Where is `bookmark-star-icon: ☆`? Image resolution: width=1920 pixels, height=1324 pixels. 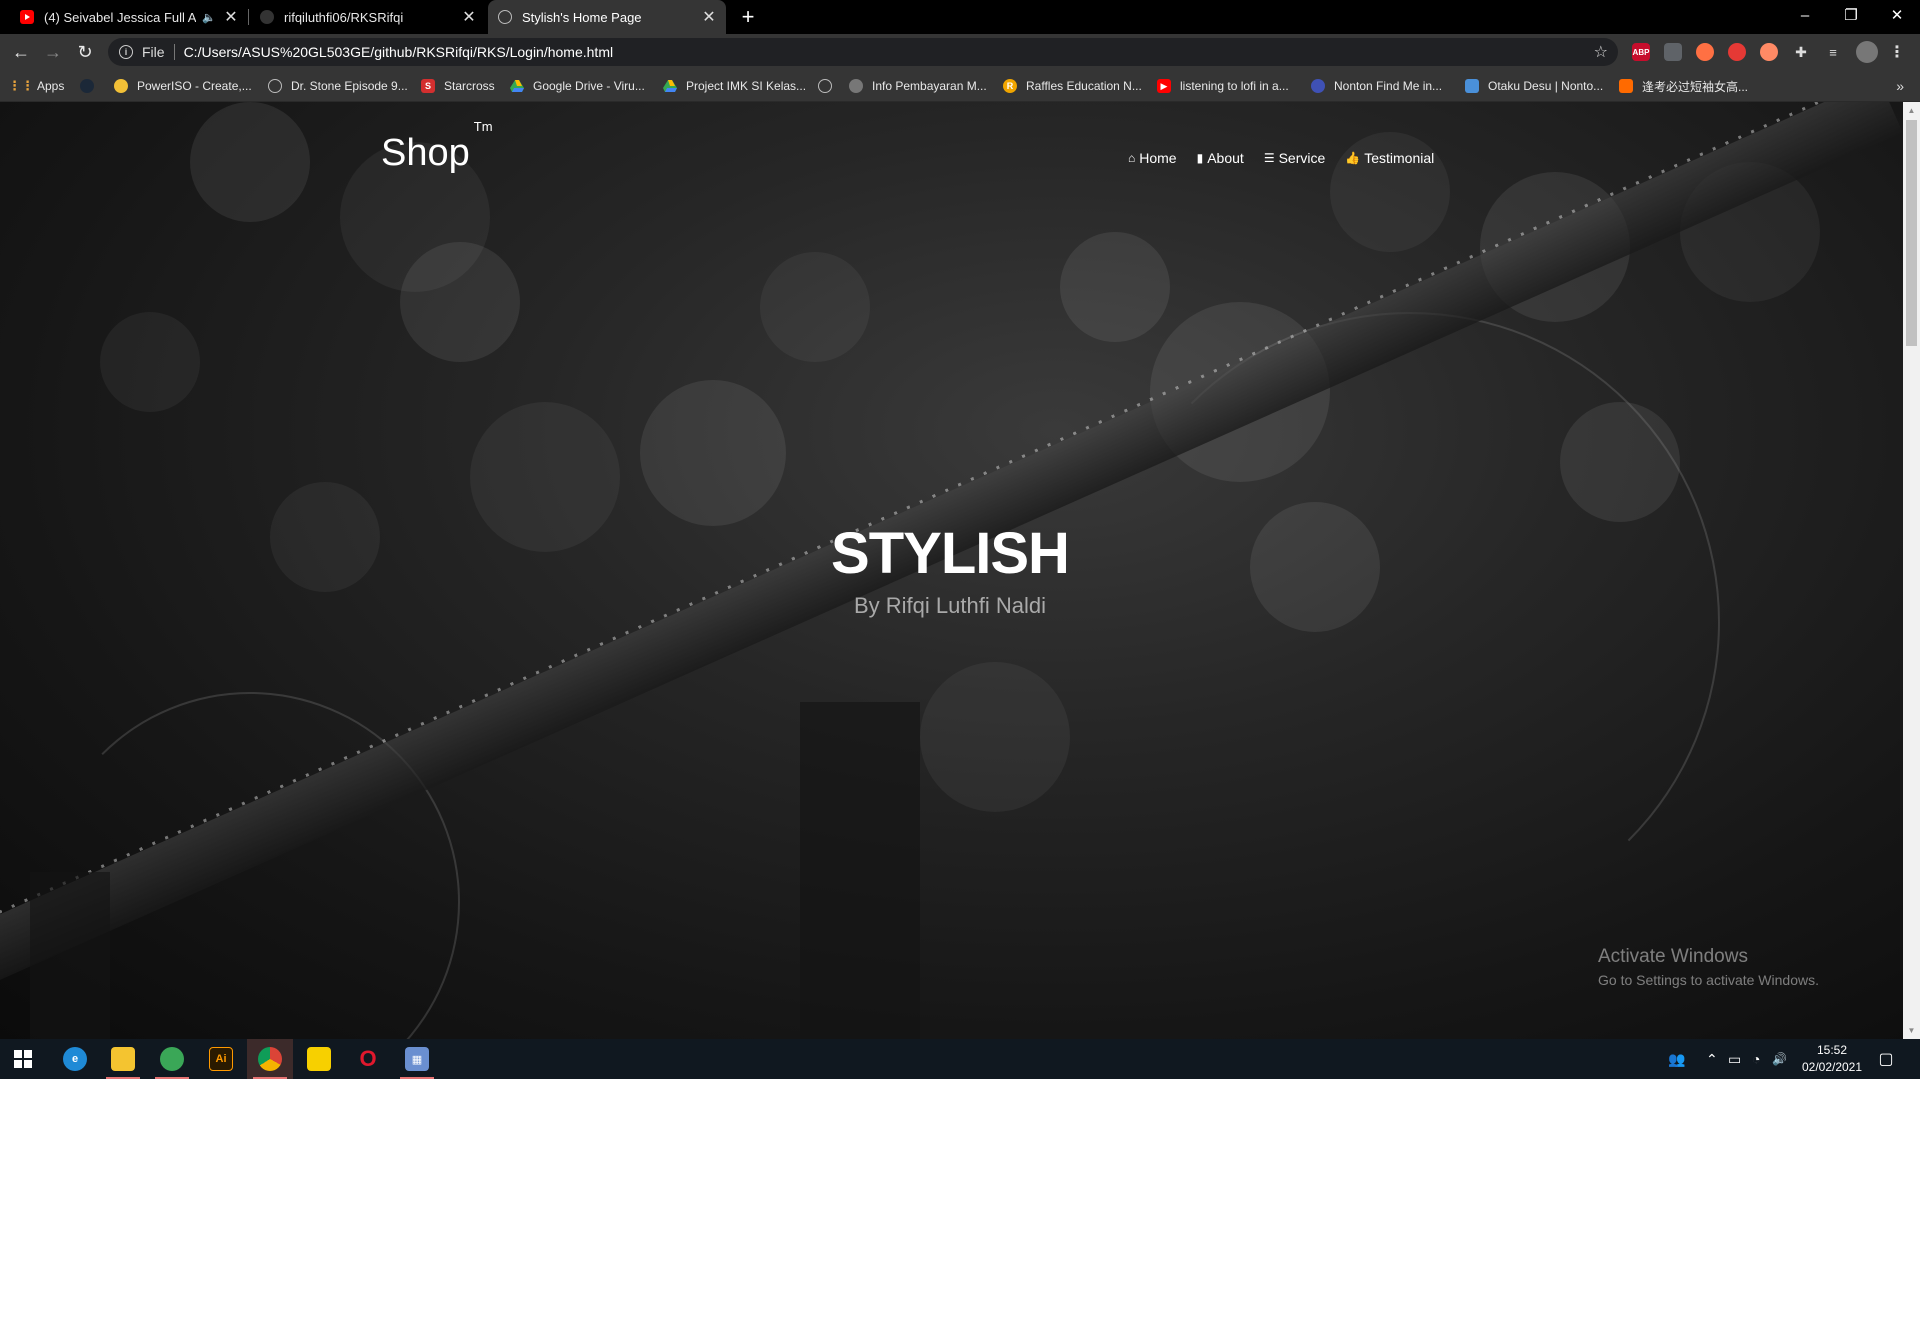 bookmark-star-icon: ☆ is located at coordinates (1601, 52).